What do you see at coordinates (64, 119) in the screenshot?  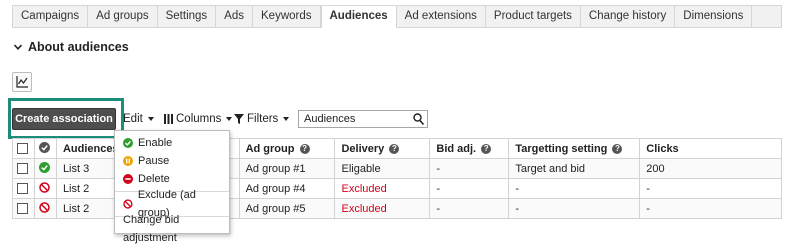 I see `create-association-button: Create association` at bounding box center [64, 119].